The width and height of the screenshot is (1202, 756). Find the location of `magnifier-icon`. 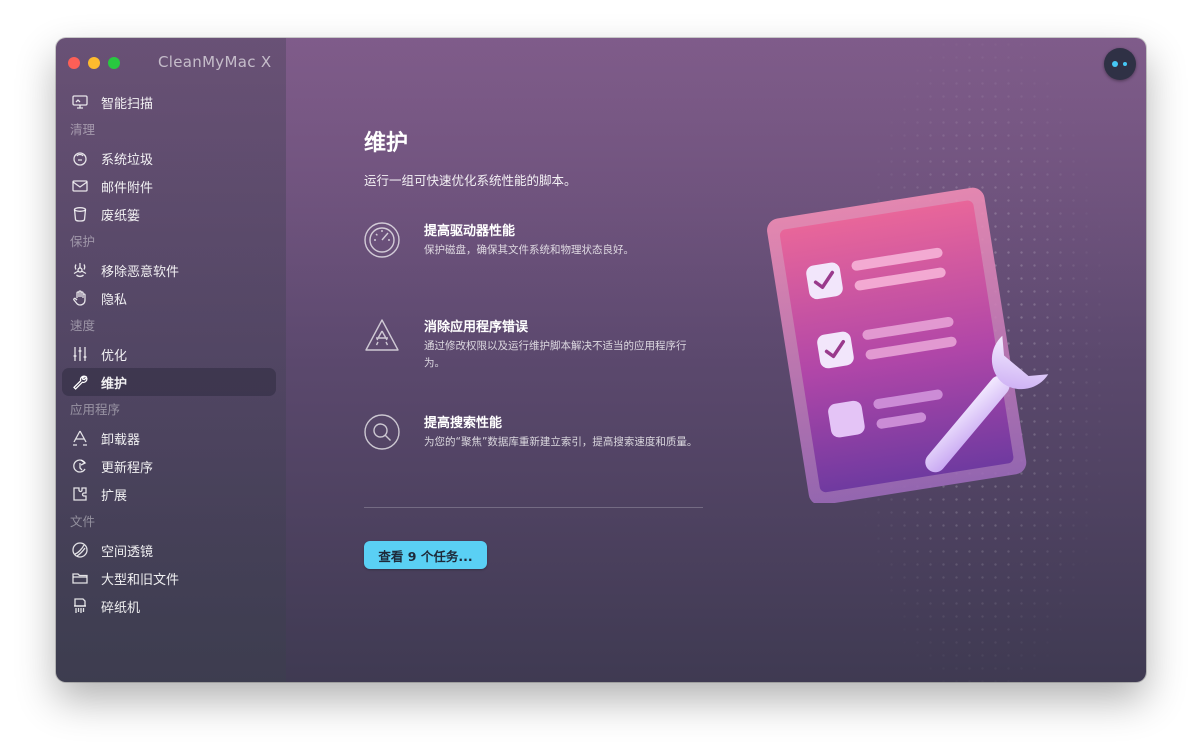

magnifier-icon is located at coordinates (382, 432).